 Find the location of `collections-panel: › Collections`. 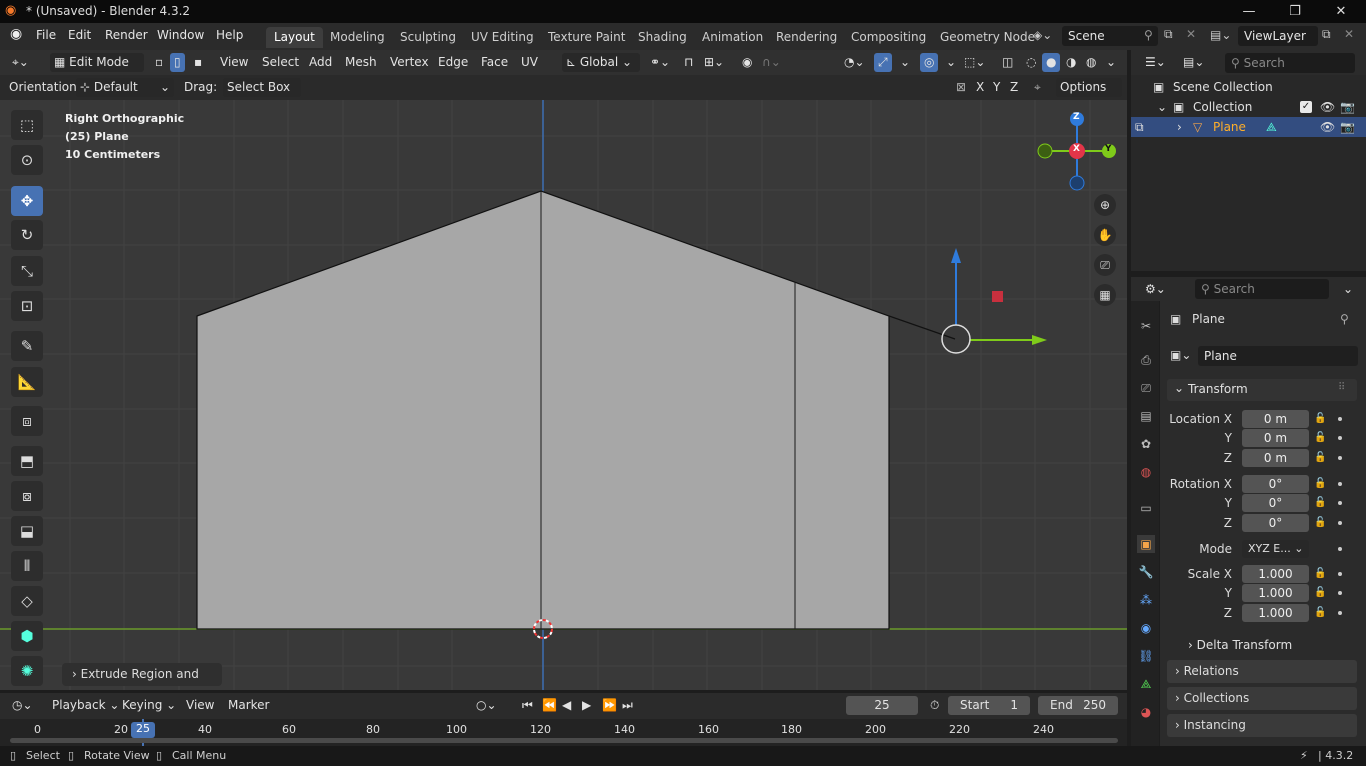

collections-panel: › Collections is located at coordinates (1262, 698).